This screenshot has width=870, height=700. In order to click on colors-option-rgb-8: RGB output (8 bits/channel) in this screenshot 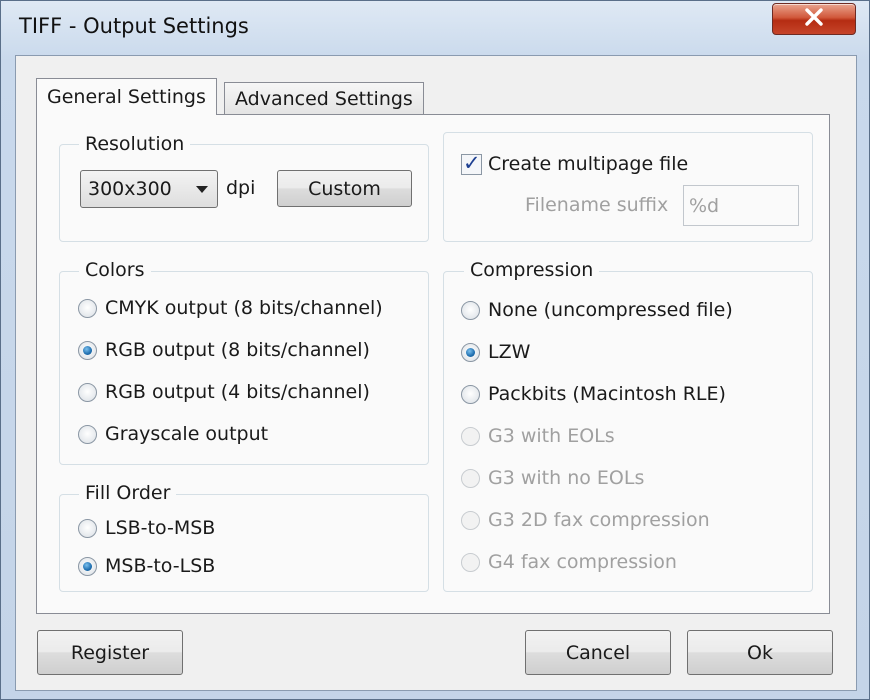, I will do `click(224, 350)`.